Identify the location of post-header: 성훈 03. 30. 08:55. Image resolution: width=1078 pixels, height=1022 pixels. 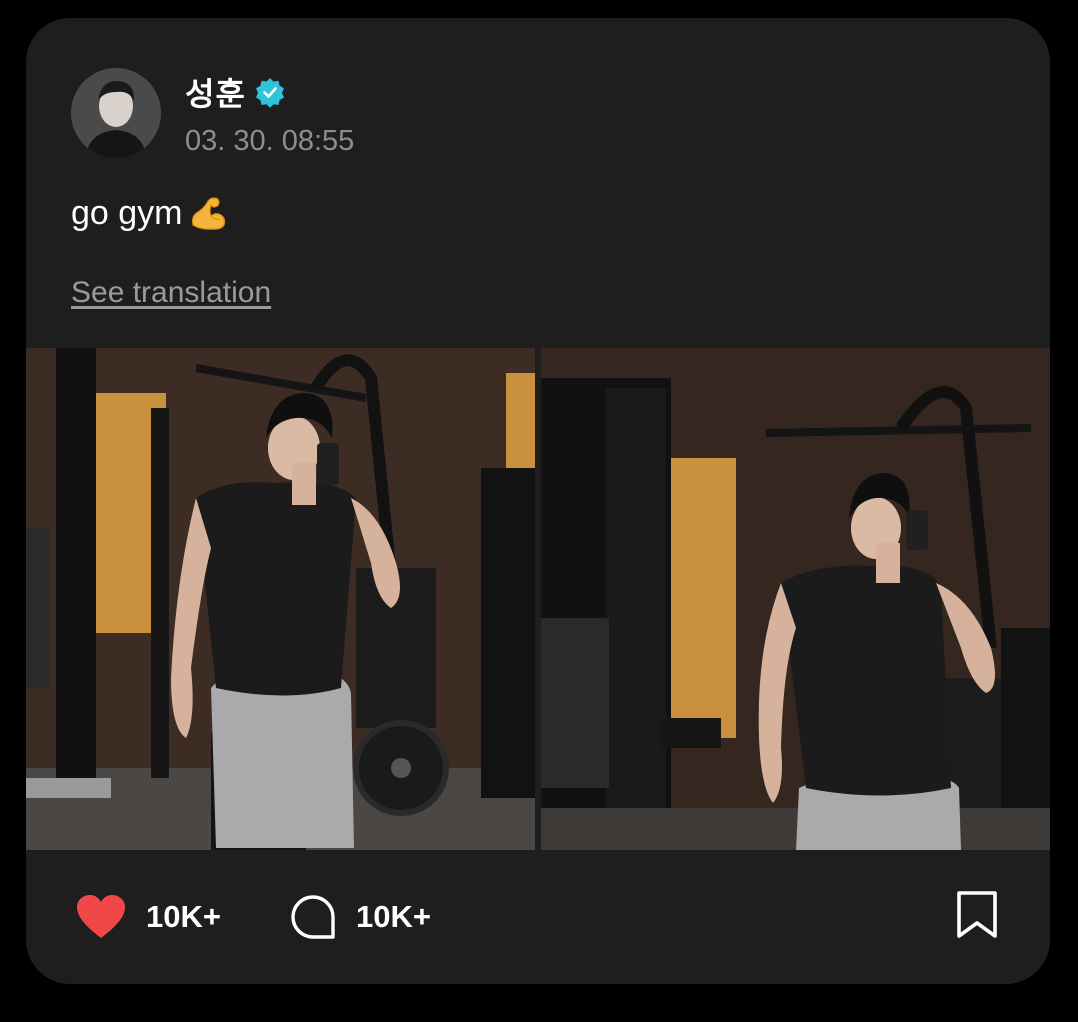
(212, 113).